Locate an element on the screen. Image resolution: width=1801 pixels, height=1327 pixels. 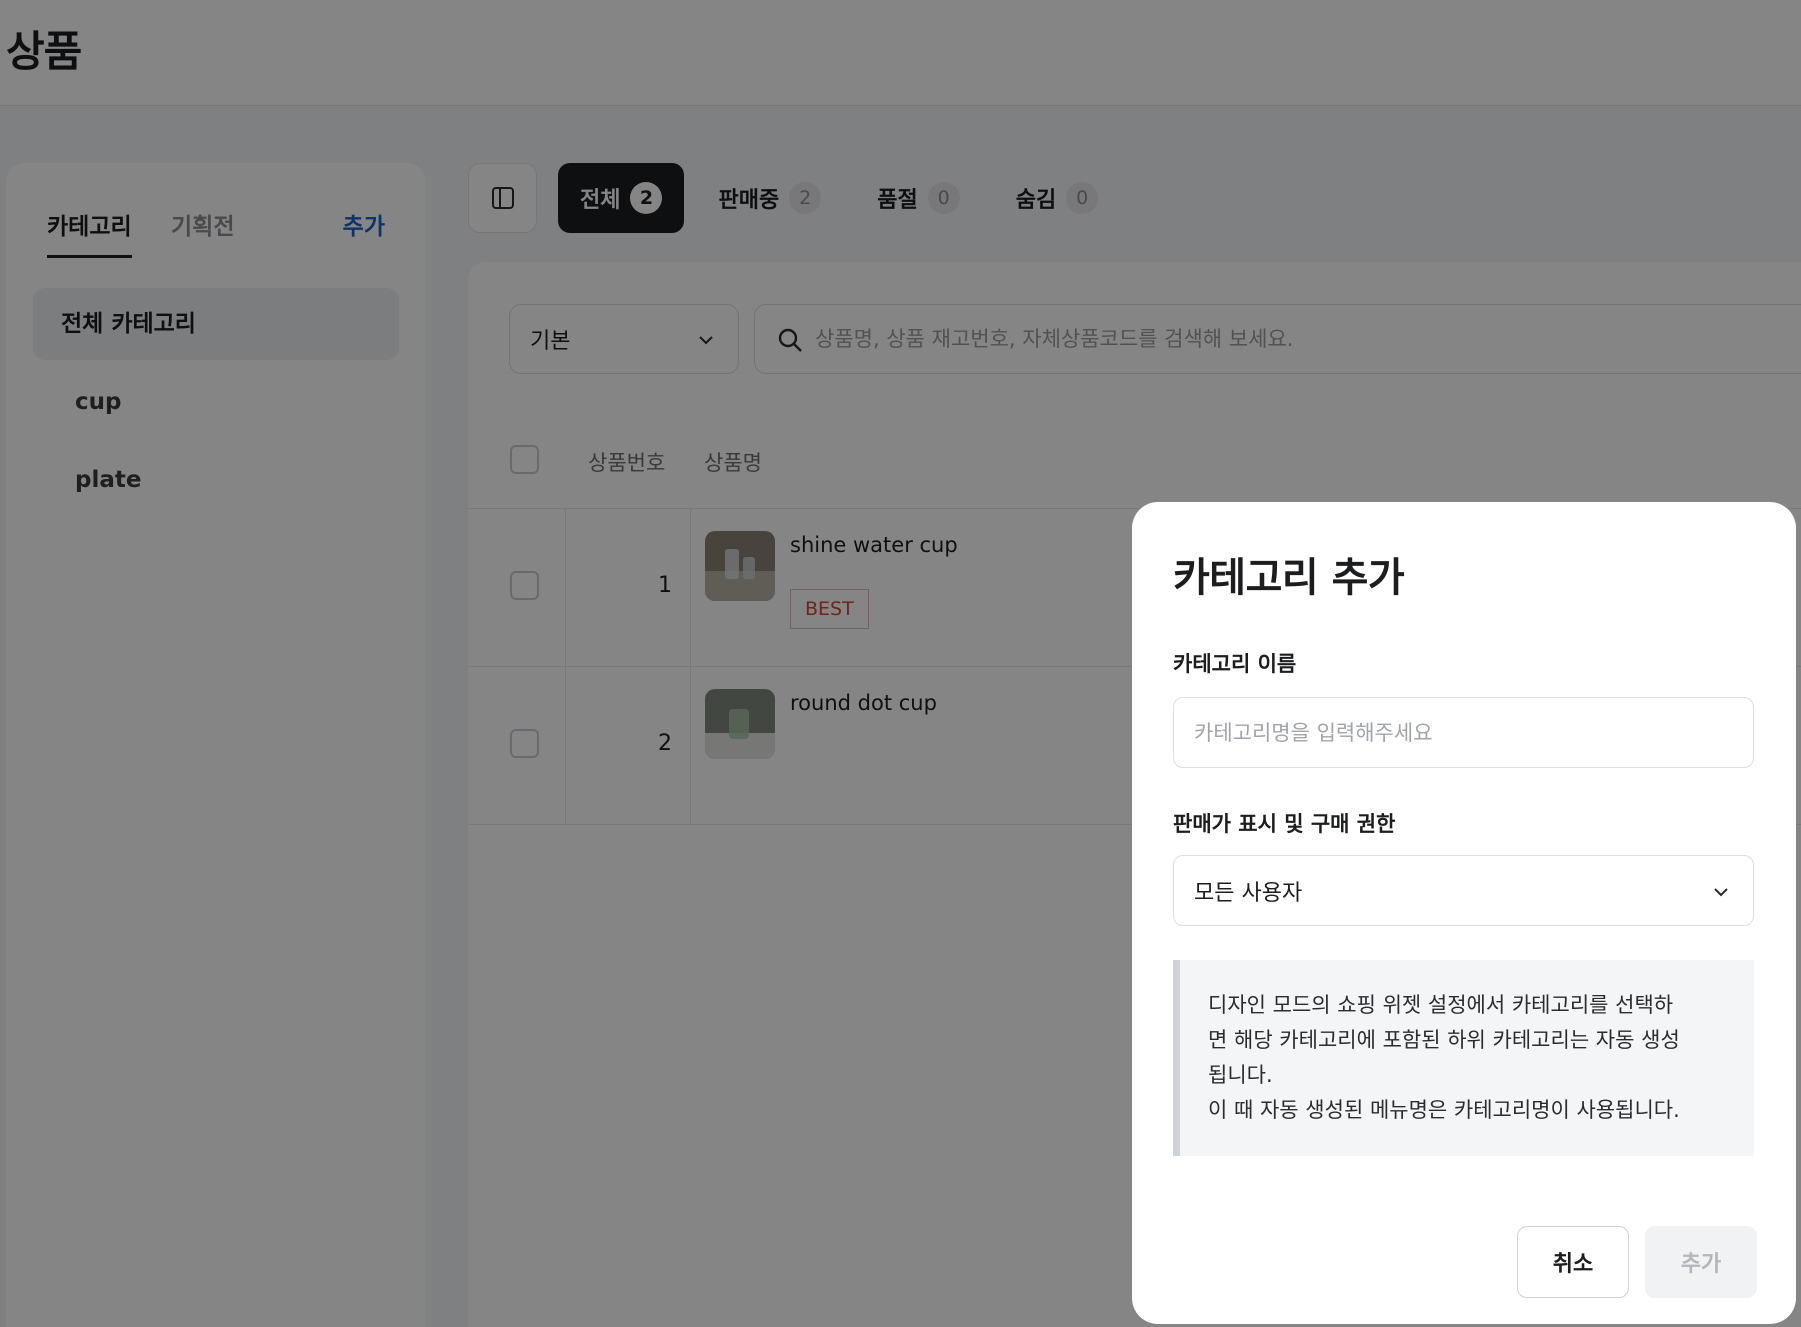
info-text-line: 면 해당 카테고리에 포함된 하위 카테고리는 자동 생성 is located at coordinates (1444, 1040).